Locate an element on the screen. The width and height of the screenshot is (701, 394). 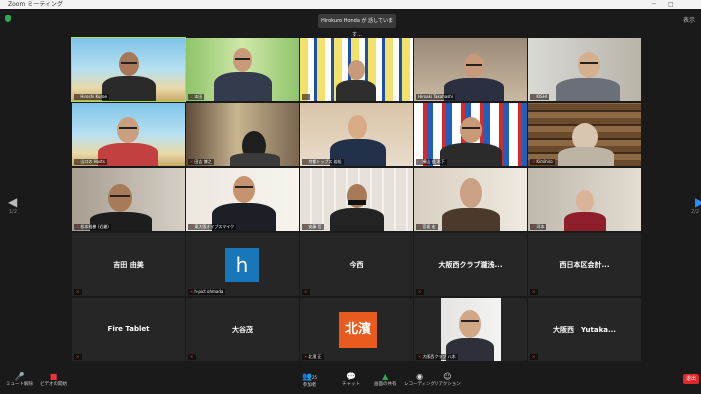
video-tile: ✕東大阪オイプスマイク is located at coordinates (242, 199).